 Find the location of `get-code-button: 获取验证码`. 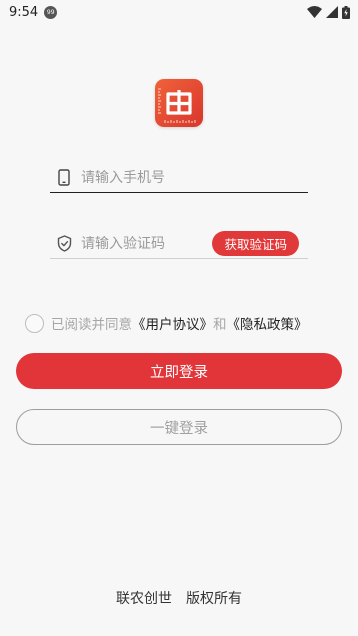

get-code-button: 获取验证码 is located at coordinates (255, 243).